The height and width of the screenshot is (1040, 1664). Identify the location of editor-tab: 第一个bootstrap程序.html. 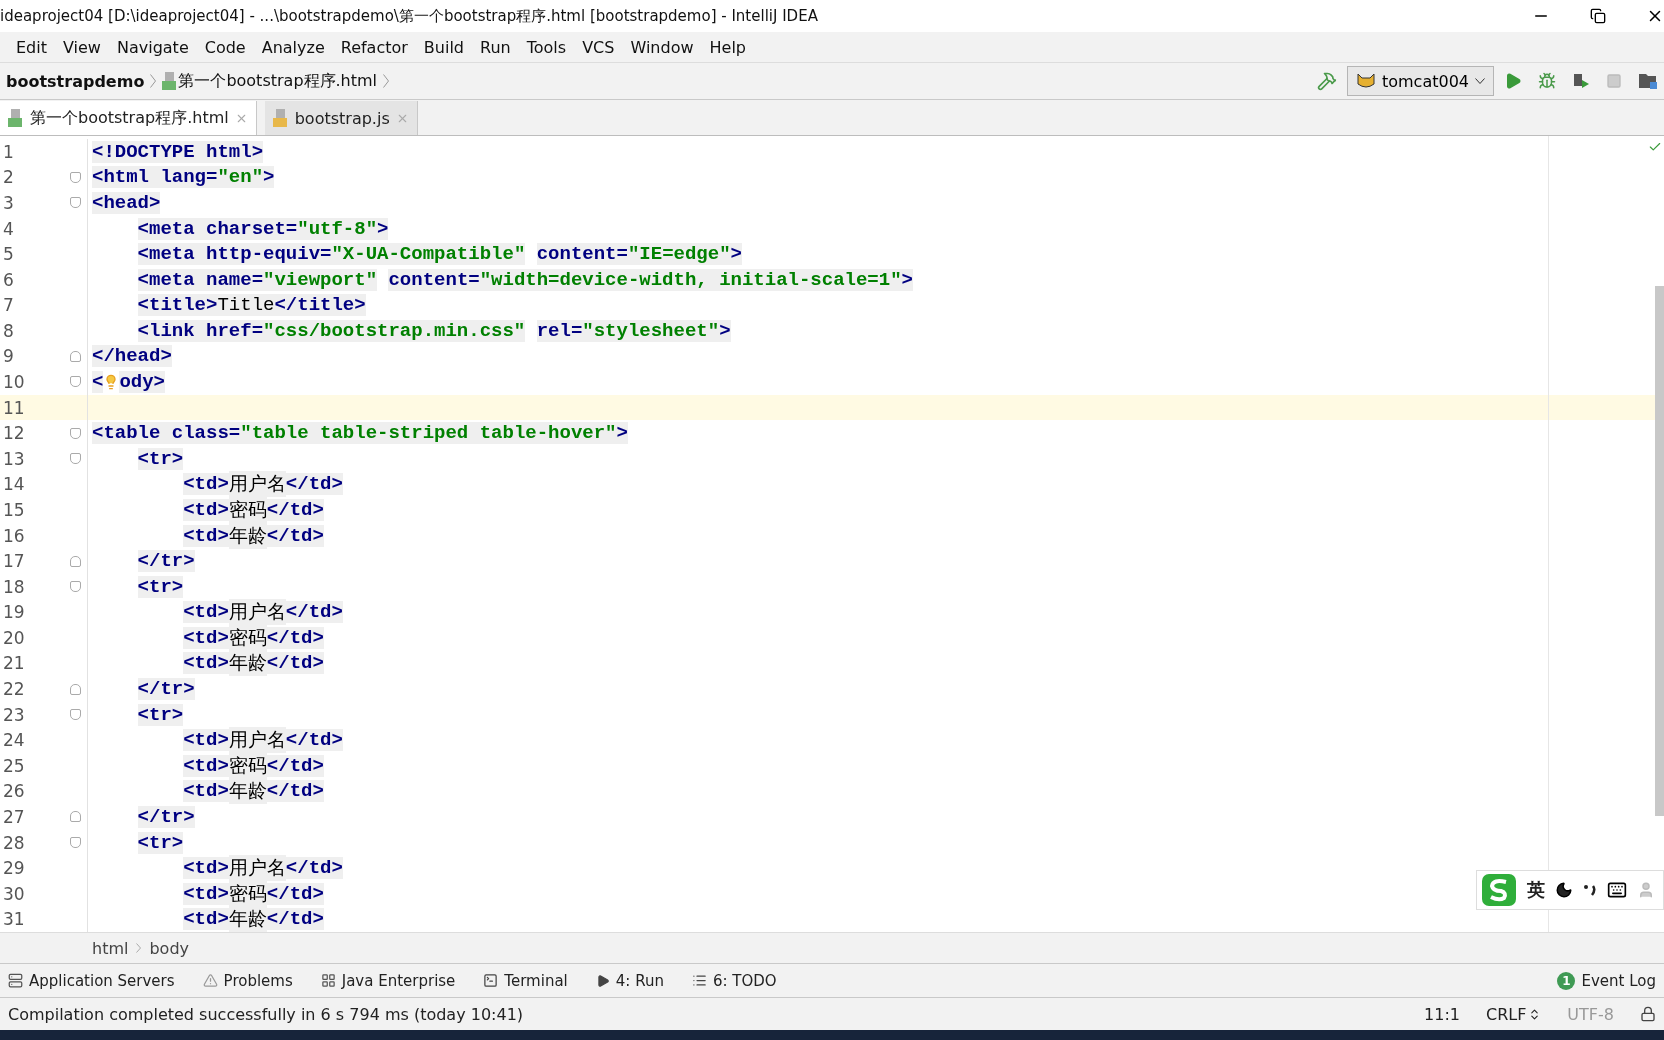
(128, 118).